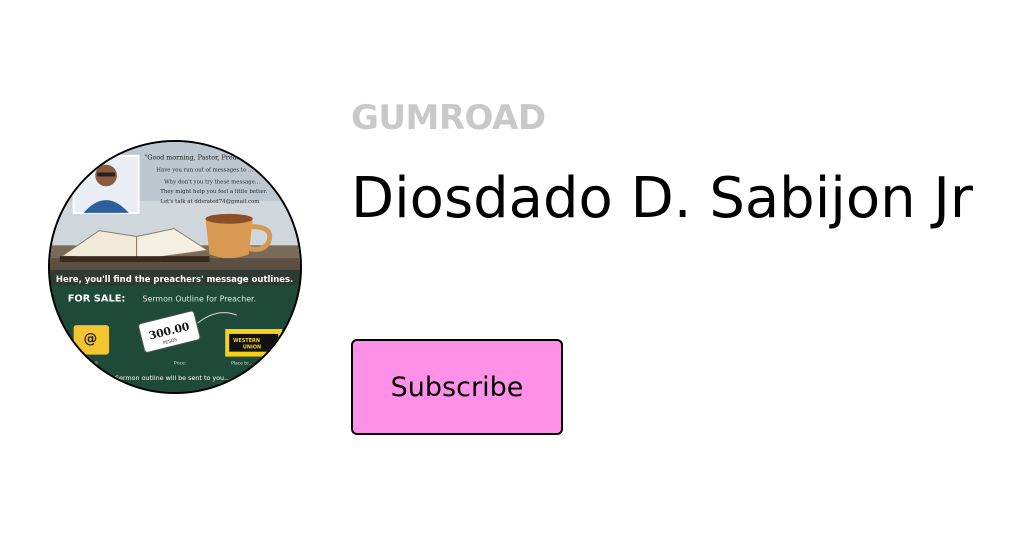  What do you see at coordinates (229, 218) in the screenshot?
I see `avatar-coffee` at bounding box center [229, 218].